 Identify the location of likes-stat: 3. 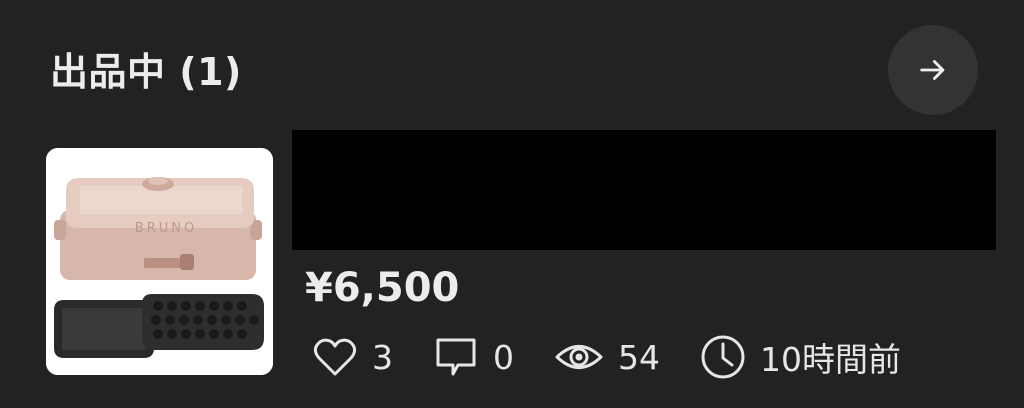
(352, 357).